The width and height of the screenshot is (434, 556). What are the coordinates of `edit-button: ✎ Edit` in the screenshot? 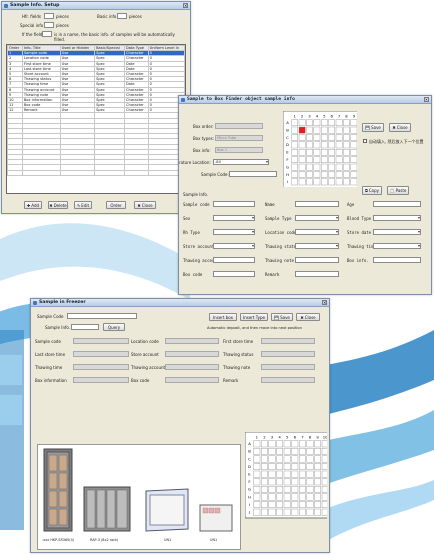 It's located at (83, 205).